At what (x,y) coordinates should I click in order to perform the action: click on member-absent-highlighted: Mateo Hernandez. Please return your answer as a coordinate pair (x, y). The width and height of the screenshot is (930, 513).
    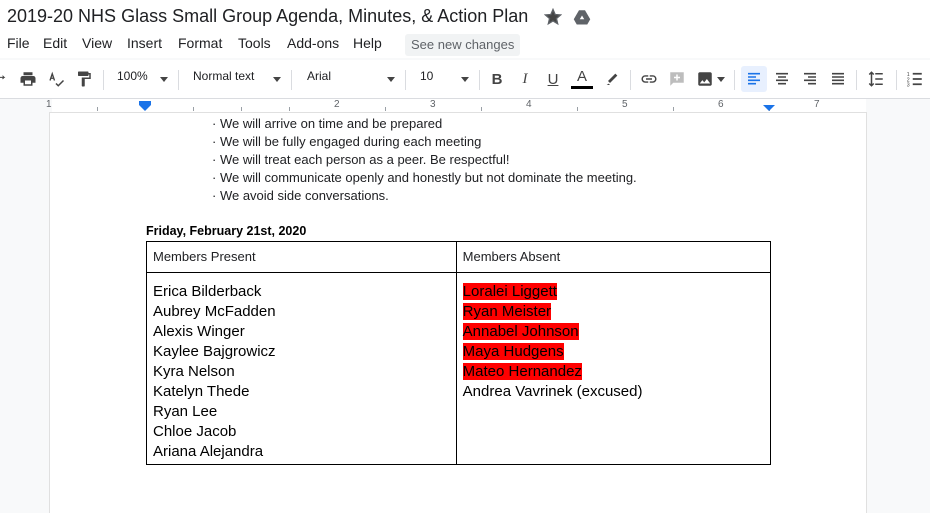
    Looking at the image, I should click on (522, 371).